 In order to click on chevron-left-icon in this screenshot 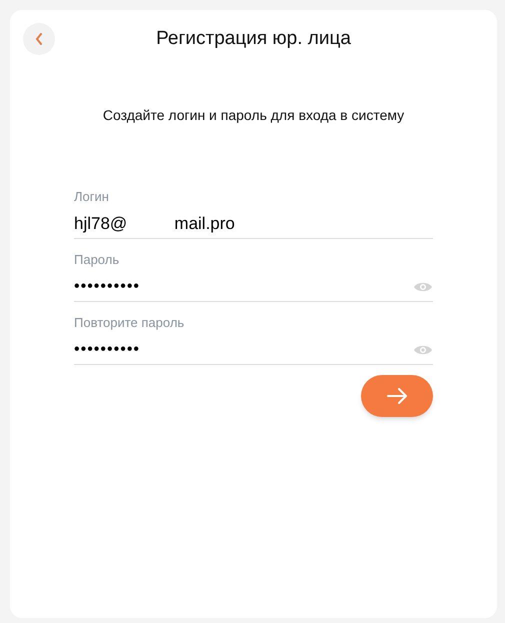, I will do `click(39, 39)`.